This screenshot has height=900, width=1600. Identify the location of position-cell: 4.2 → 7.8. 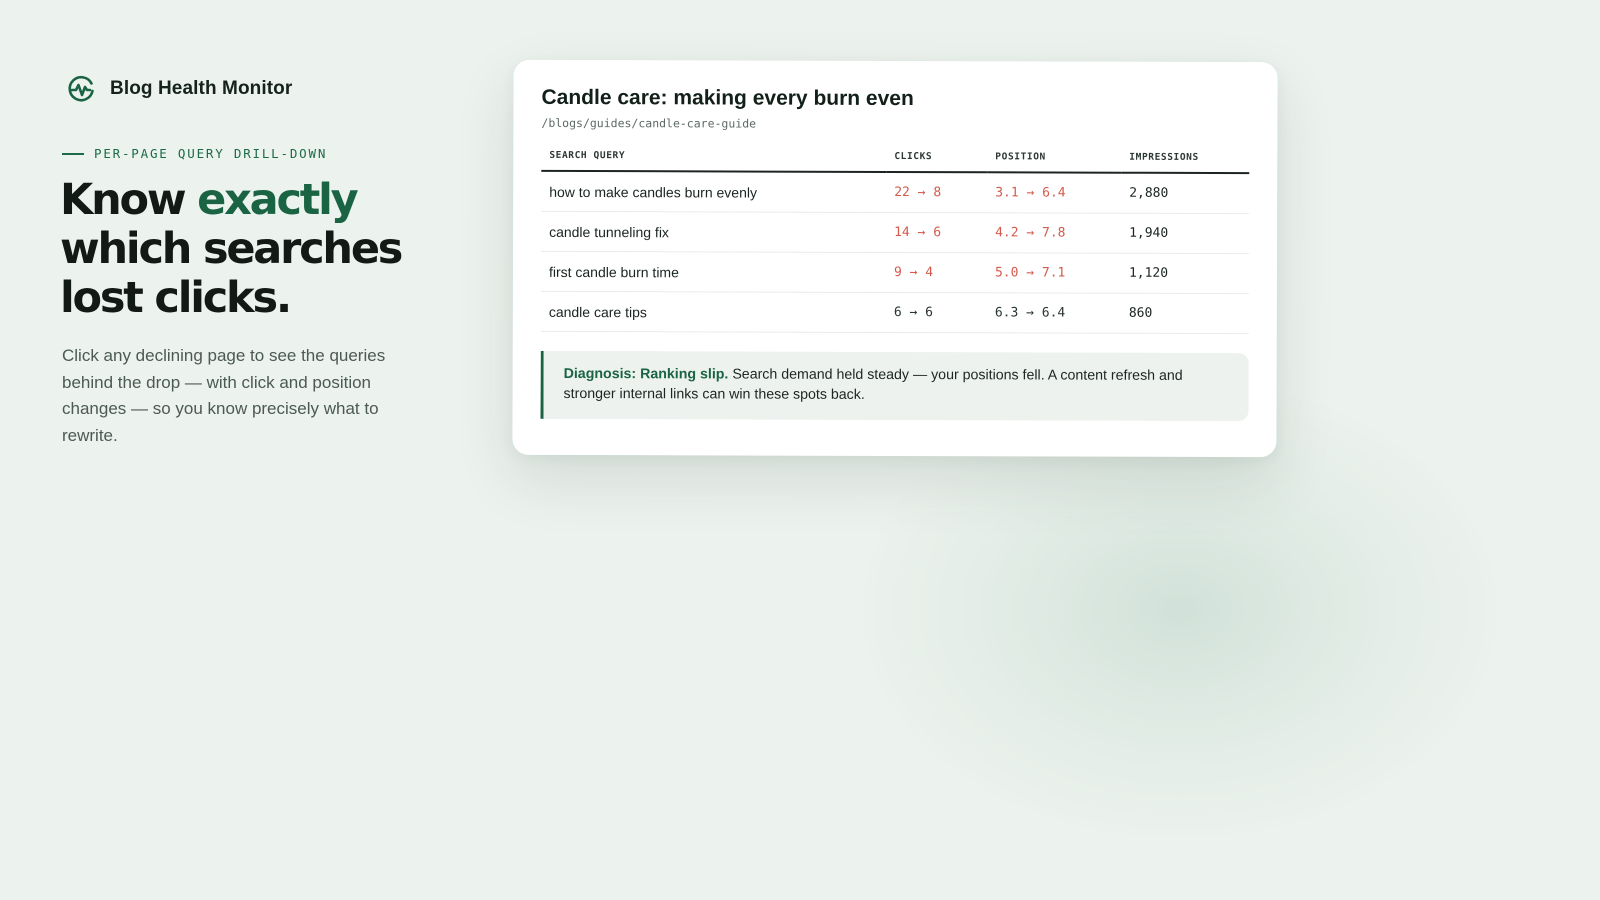
(1054, 233).